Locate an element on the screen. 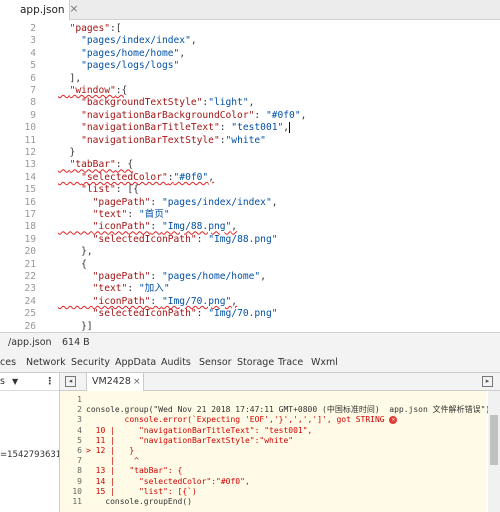 This screenshot has height=512, width=500. editor-tab-title: app.json is located at coordinates (42, 10).